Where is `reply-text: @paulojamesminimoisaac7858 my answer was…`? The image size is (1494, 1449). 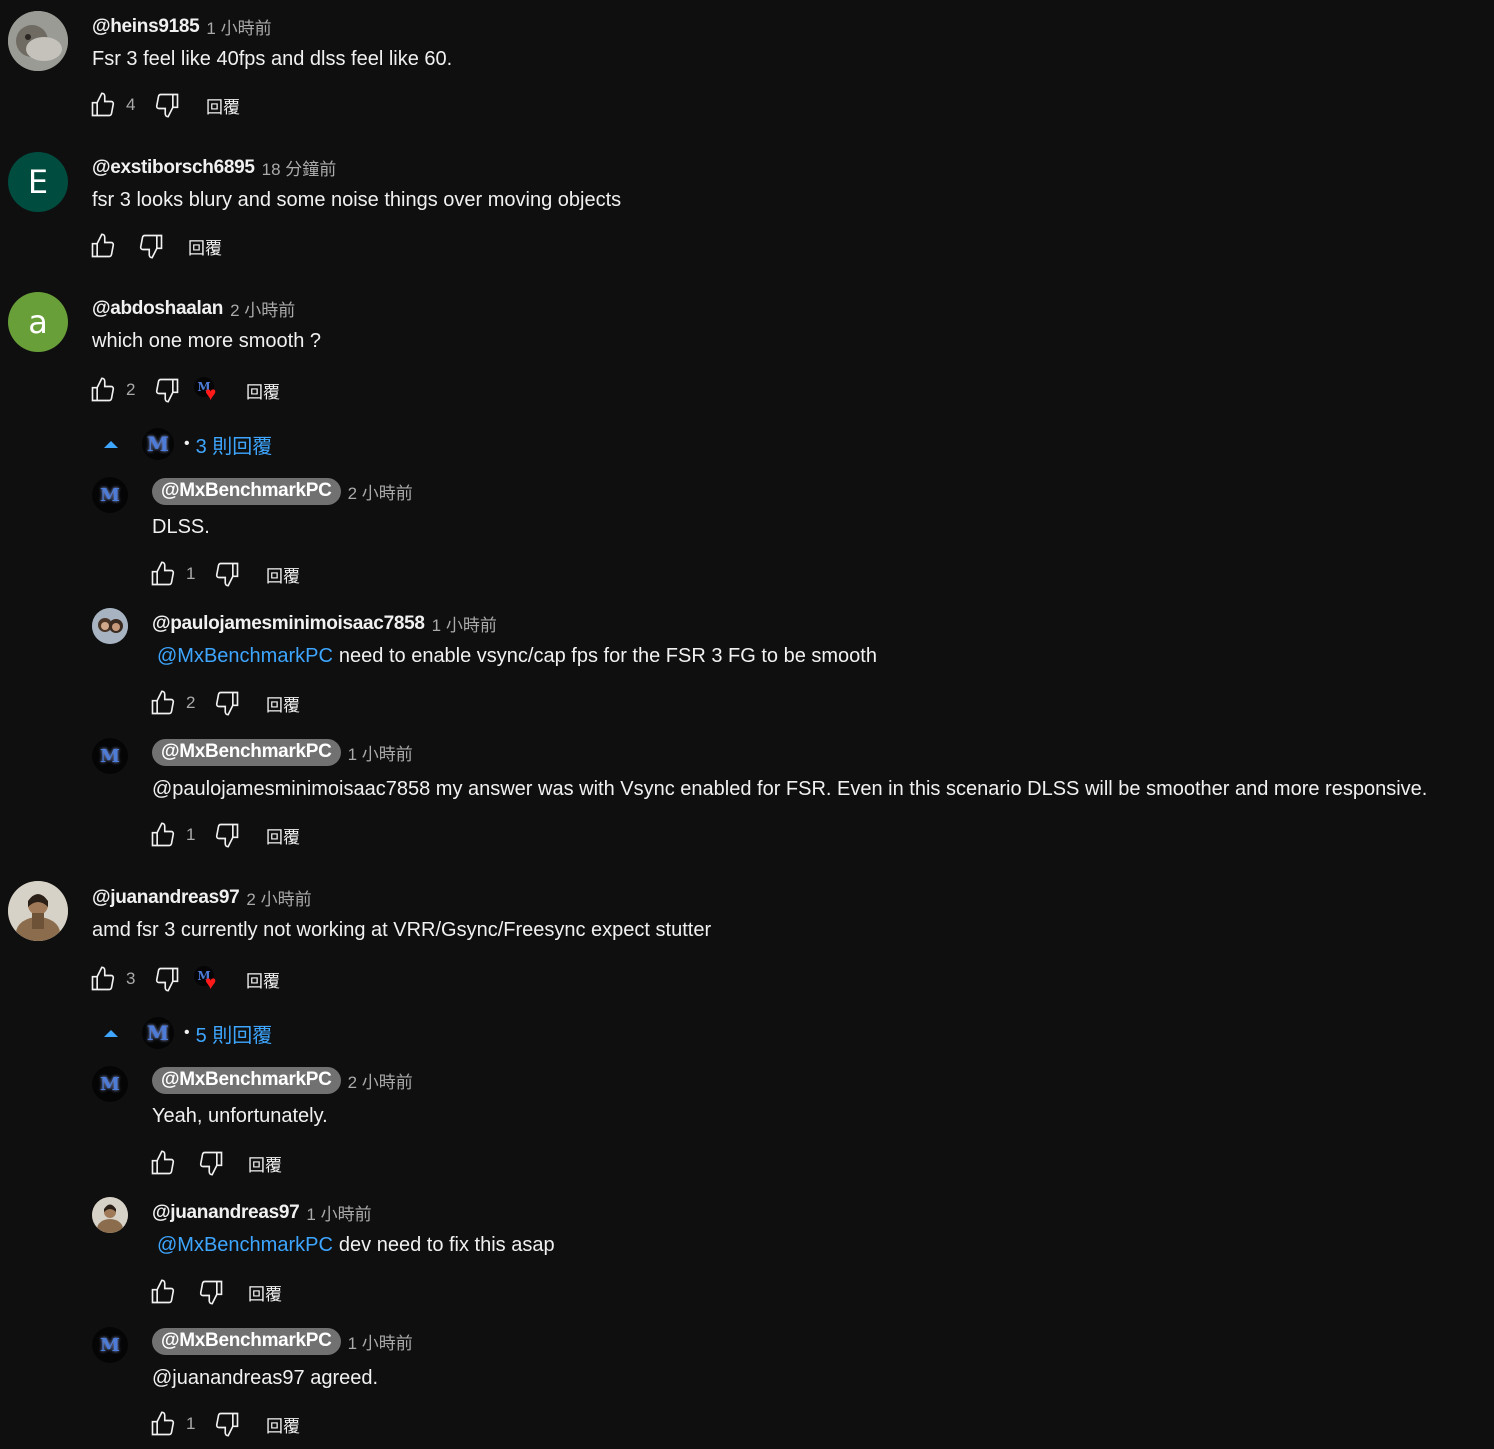 reply-text: @paulojamesminimoisaac7858 my answer was… is located at coordinates (790, 789).